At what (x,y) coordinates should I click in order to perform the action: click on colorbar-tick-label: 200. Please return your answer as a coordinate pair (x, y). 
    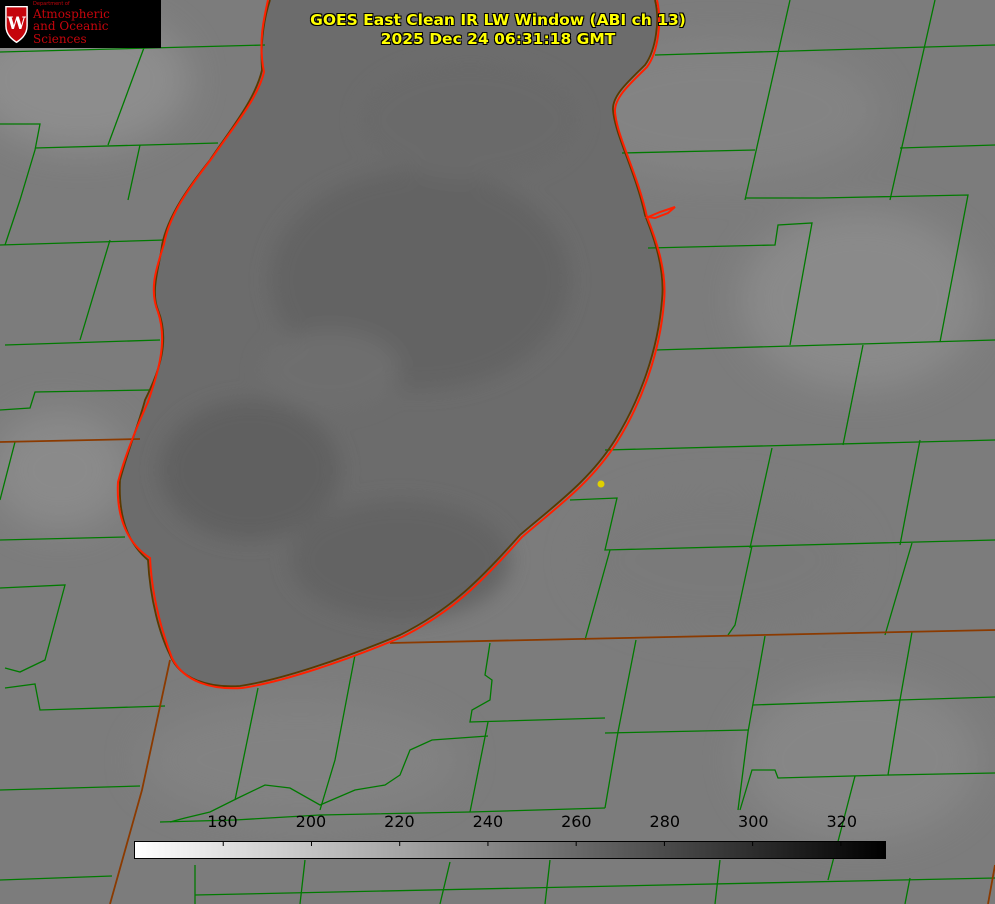
    Looking at the image, I should click on (311, 821).